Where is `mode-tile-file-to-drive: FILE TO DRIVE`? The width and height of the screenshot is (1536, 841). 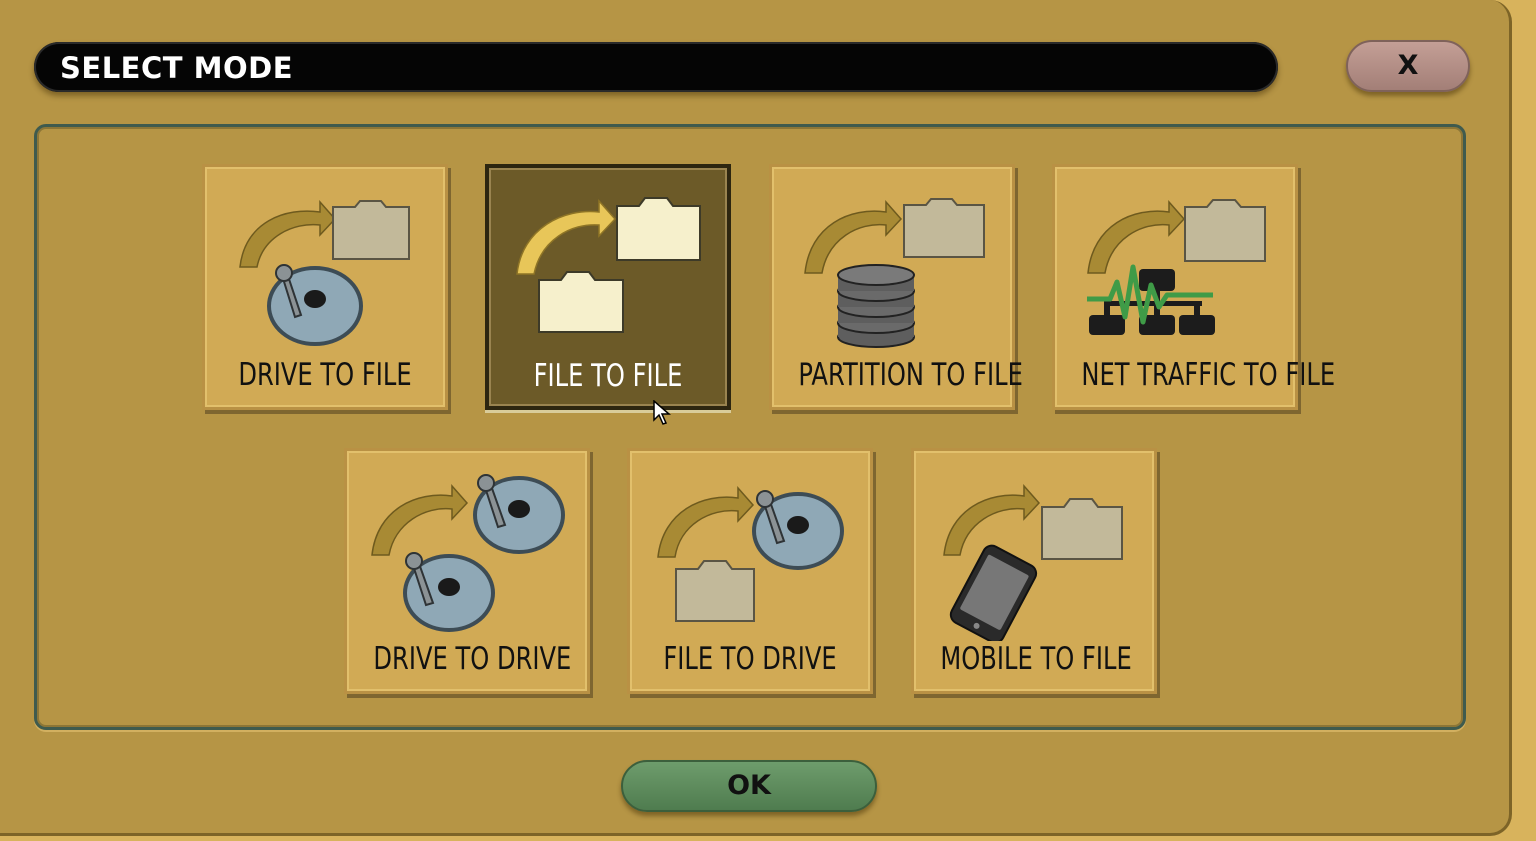
mode-tile-file-to-drive: FILE TO DRIVE is located at coordinates (750, 571).